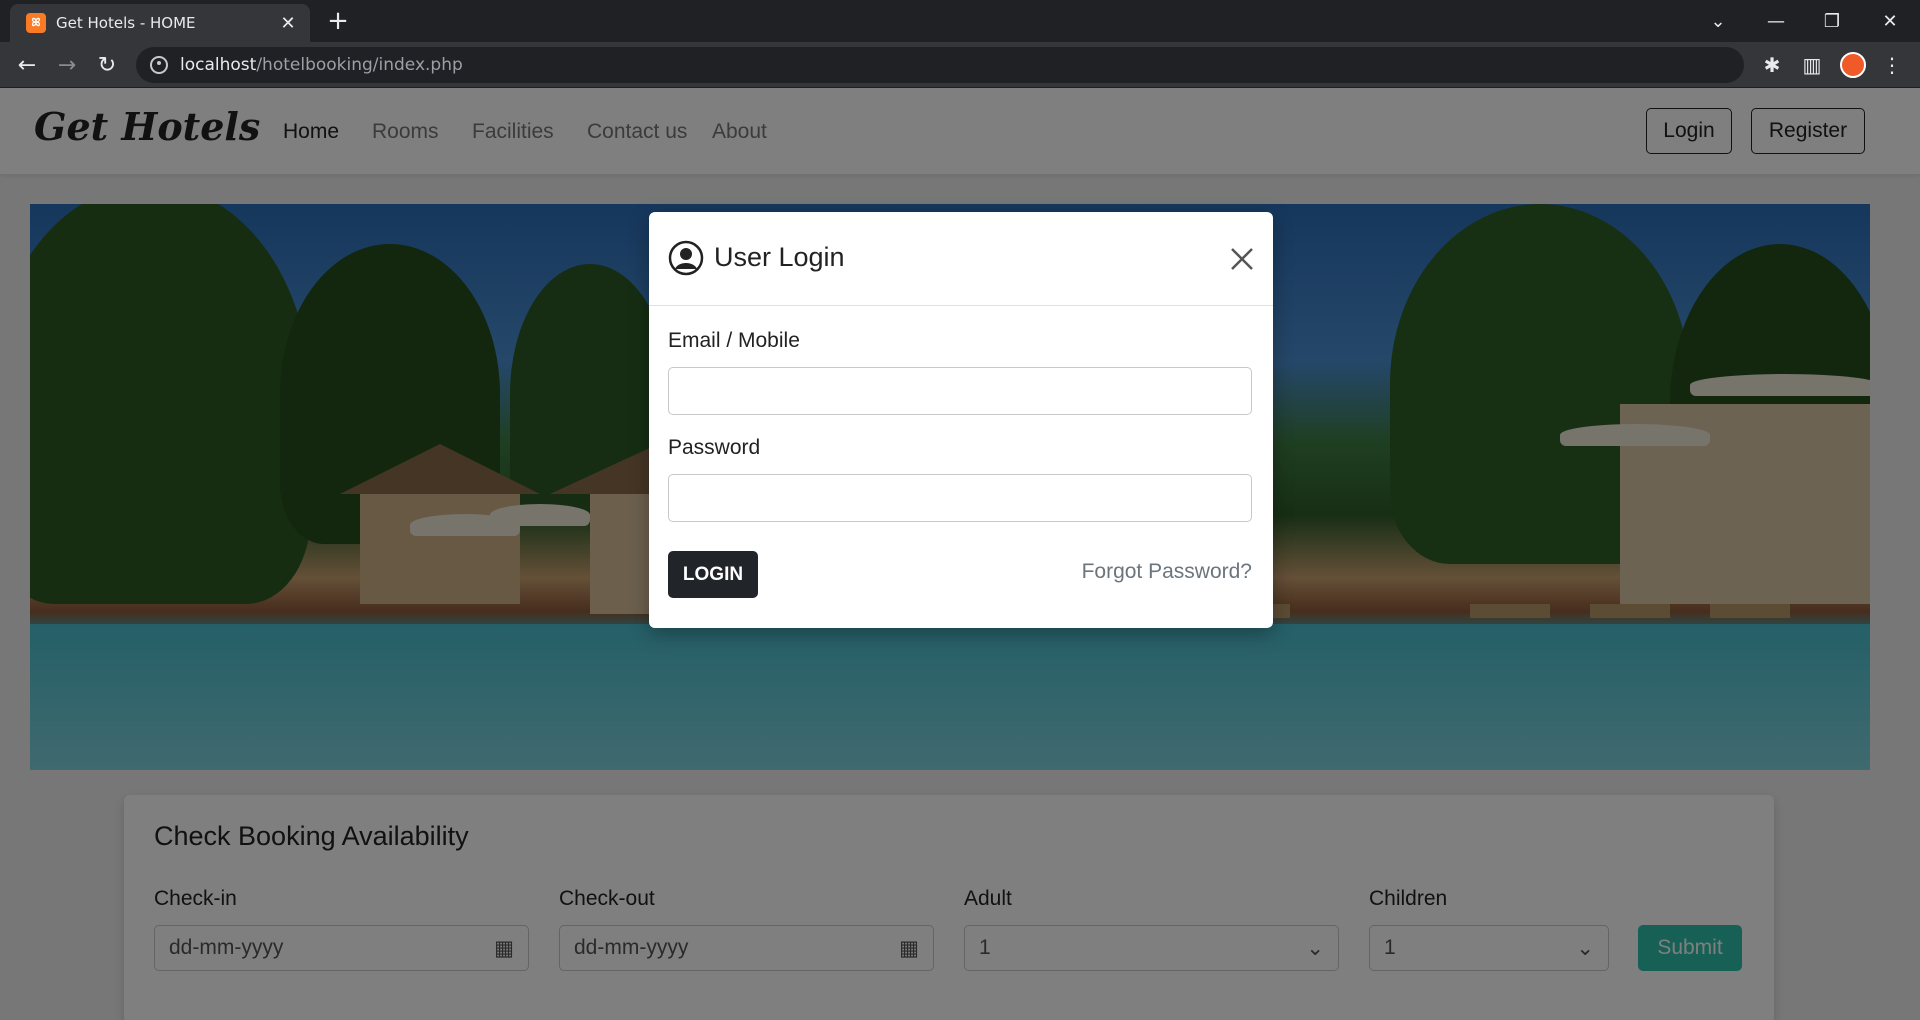 This screenshot has width=1920, height=1020. I want to click on email-label: Email / Mobile, so click(734, 340).